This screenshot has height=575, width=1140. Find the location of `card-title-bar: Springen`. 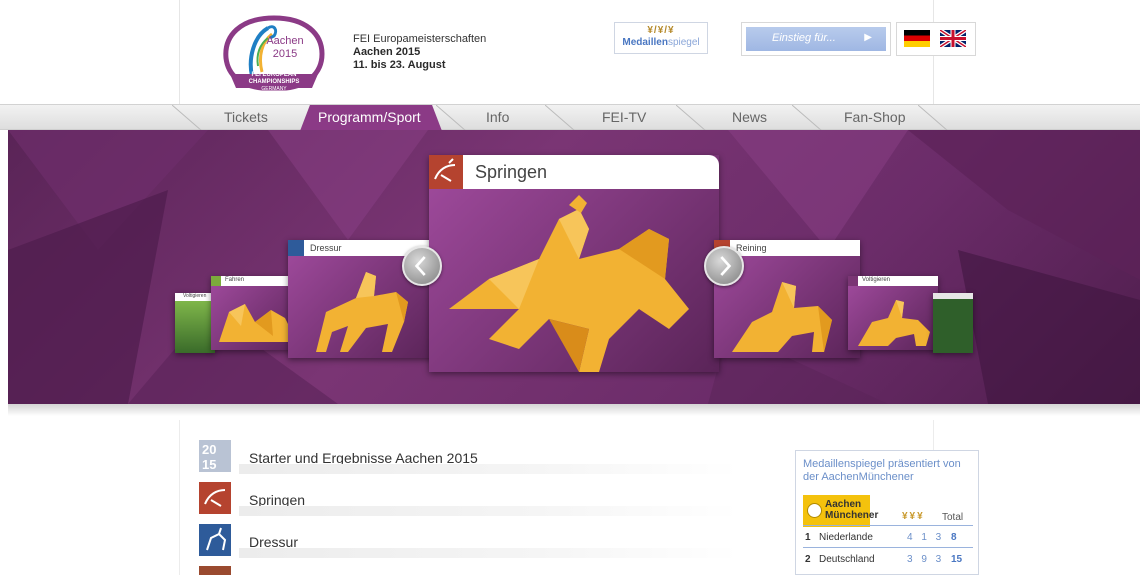

card-title-bar: Springen is located at coordinates (574, 172).